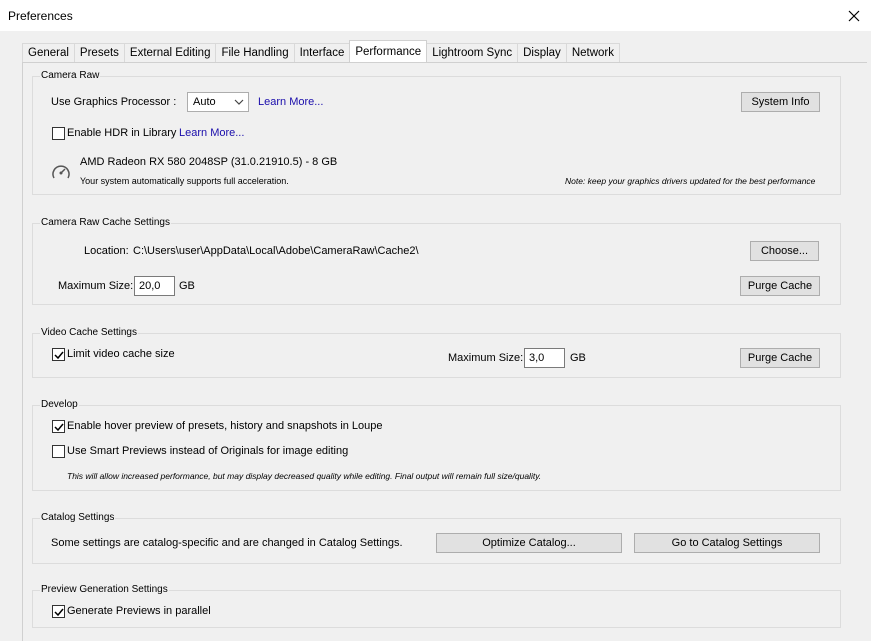  What do you see at coordinates (578, 358) in the screenshot?
I see `video-unit: GB` at bounding box center [578, 358].